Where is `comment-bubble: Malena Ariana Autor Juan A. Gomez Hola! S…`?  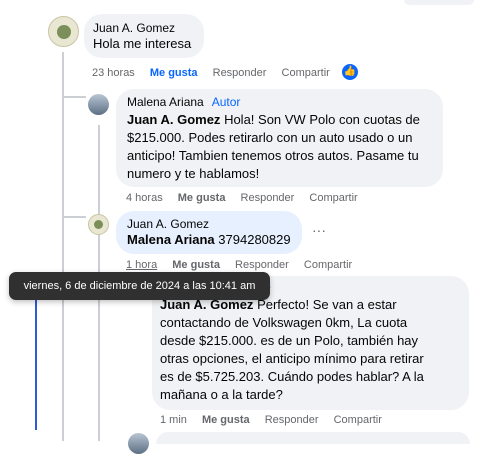 comment-bubble: Malena Ariana Autor Juan A. Gomez Hola! S… is located at coordinates (279, 138).